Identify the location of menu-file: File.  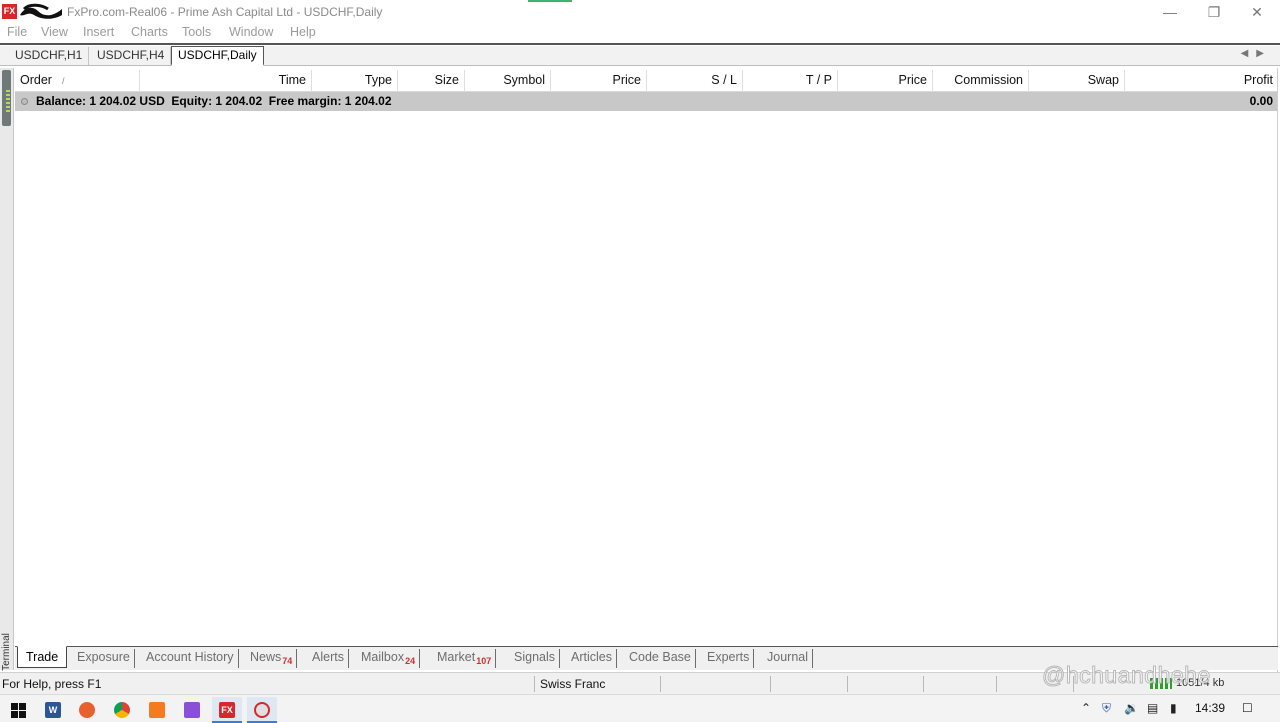
(17, 32).